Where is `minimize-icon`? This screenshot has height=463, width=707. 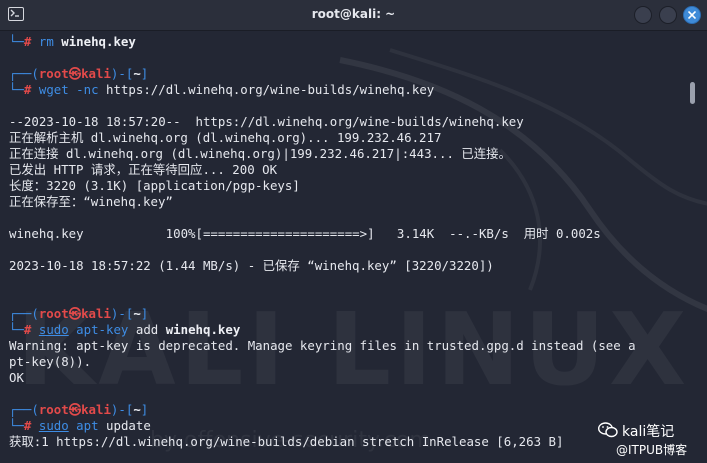 minimize-icon is located at coordinates (643, 15).